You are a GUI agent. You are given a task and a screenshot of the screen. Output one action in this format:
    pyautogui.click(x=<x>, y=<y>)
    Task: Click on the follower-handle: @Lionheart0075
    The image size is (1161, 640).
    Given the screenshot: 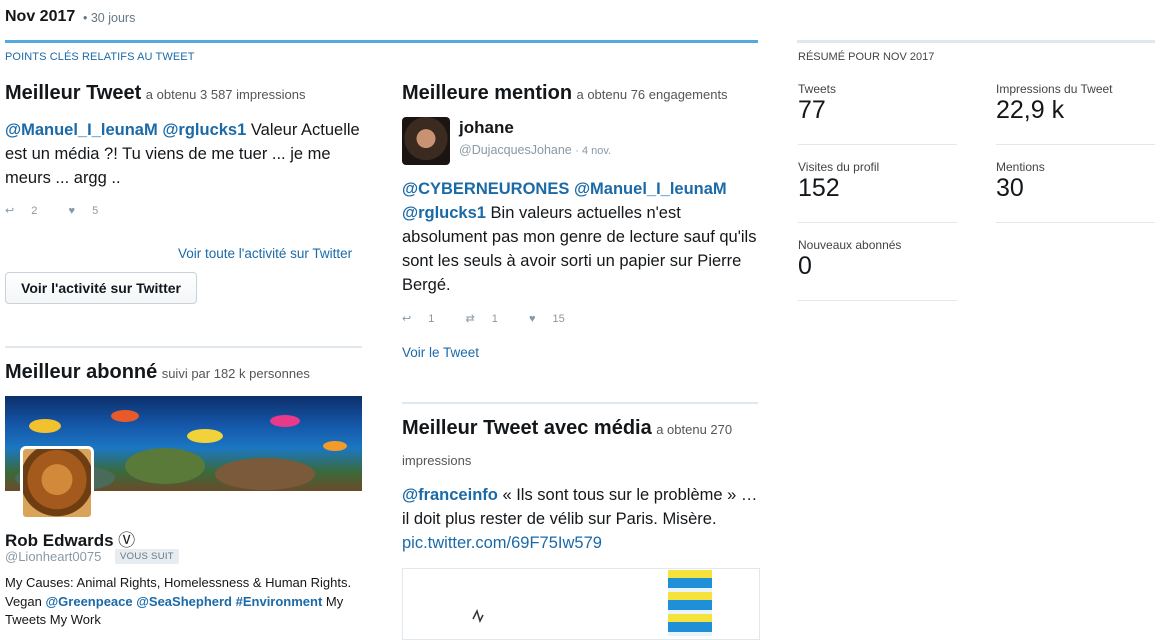 What is the action you would take?
    pyautogui.click(x=53, y=556)
    